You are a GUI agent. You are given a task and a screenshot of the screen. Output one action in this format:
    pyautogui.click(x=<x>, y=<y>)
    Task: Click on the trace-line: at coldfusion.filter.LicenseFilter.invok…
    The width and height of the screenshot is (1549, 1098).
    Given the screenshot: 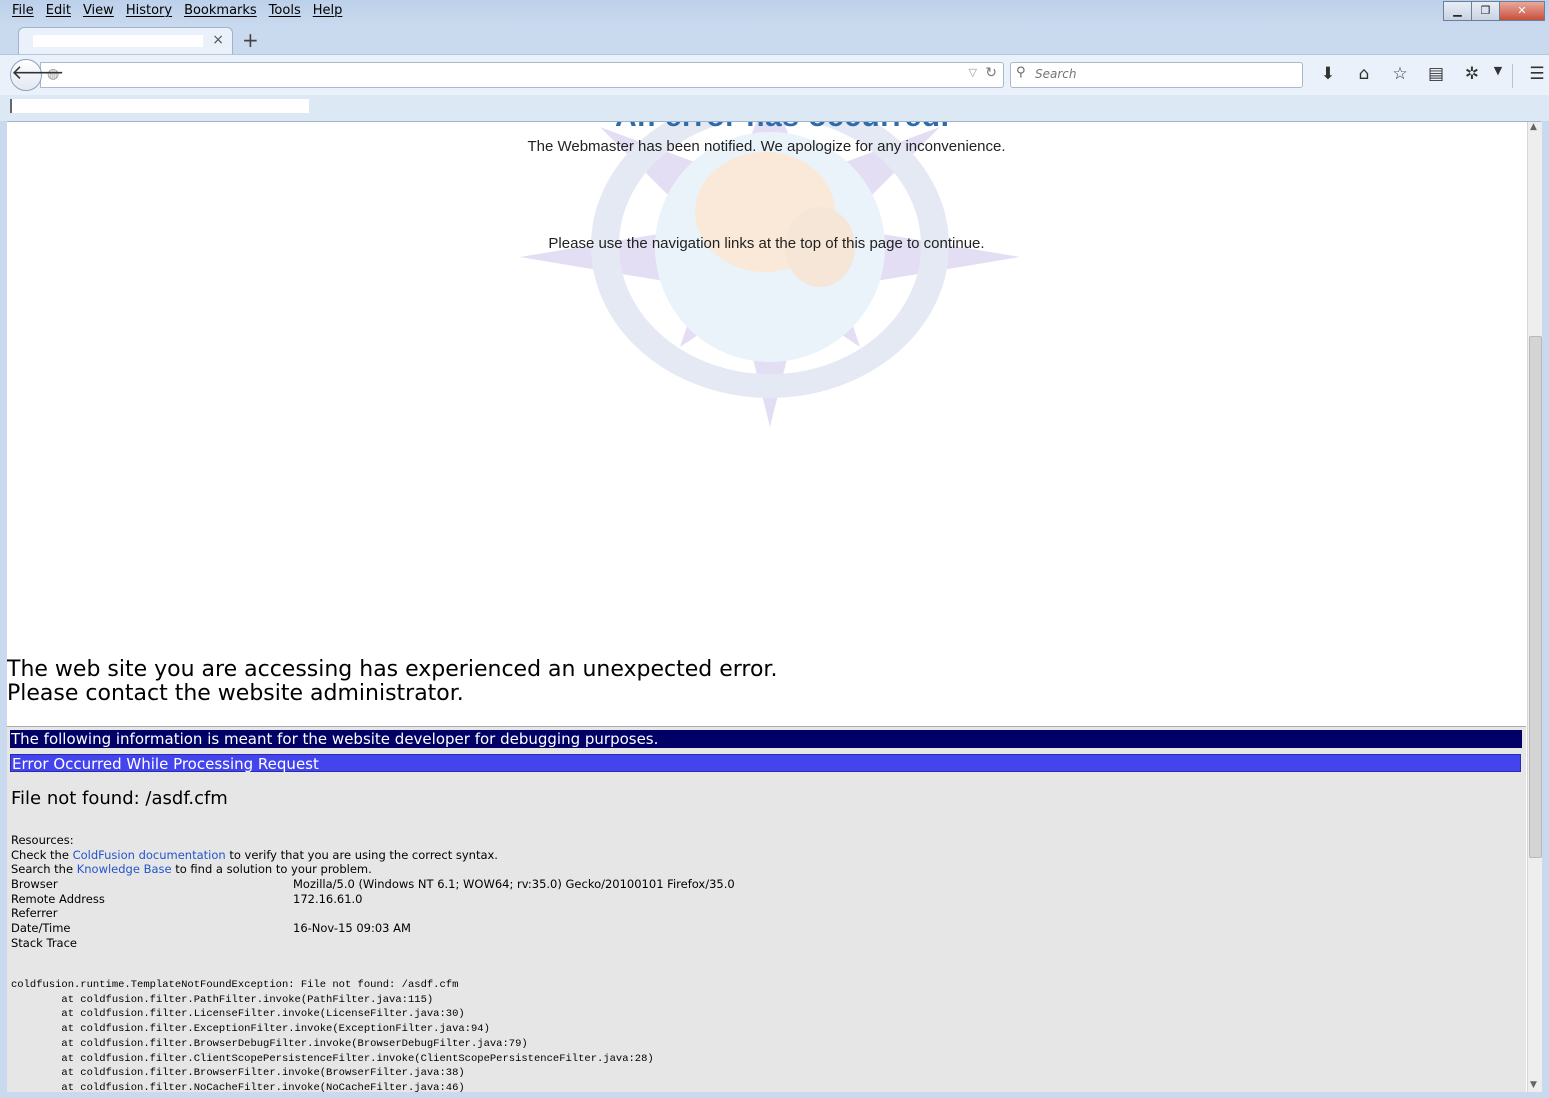 What is the action you would take?
    pyautogui.click(x=238, y=1014)
    